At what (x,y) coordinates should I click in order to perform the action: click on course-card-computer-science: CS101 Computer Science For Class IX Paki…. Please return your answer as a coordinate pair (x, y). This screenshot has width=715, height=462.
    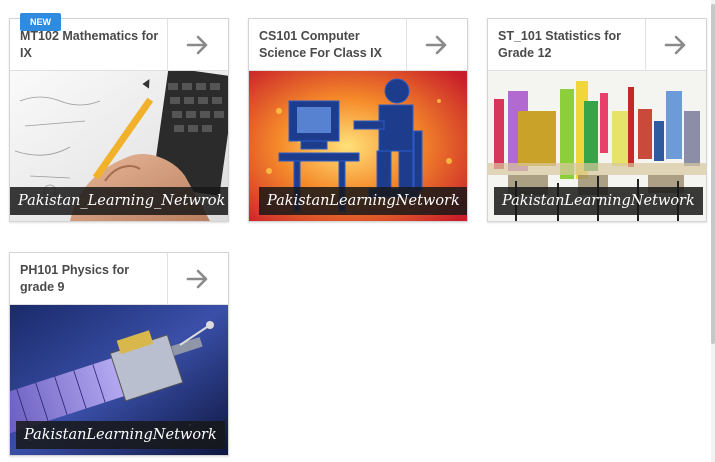
    Looking at the image, I should click on (358, 120).